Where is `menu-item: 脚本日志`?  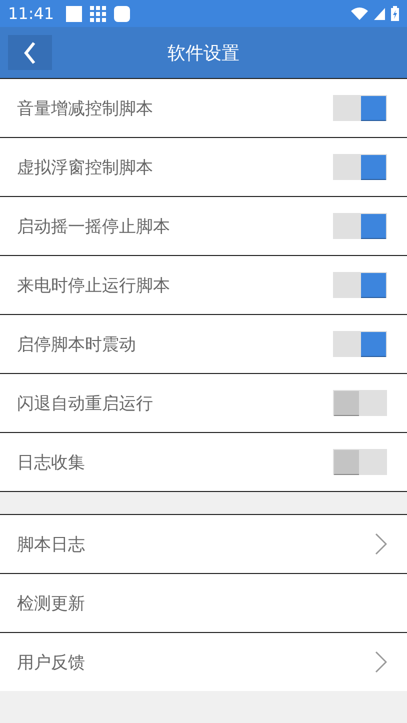
menu-item: 脚本日志 is located at coordinates (203, 544).